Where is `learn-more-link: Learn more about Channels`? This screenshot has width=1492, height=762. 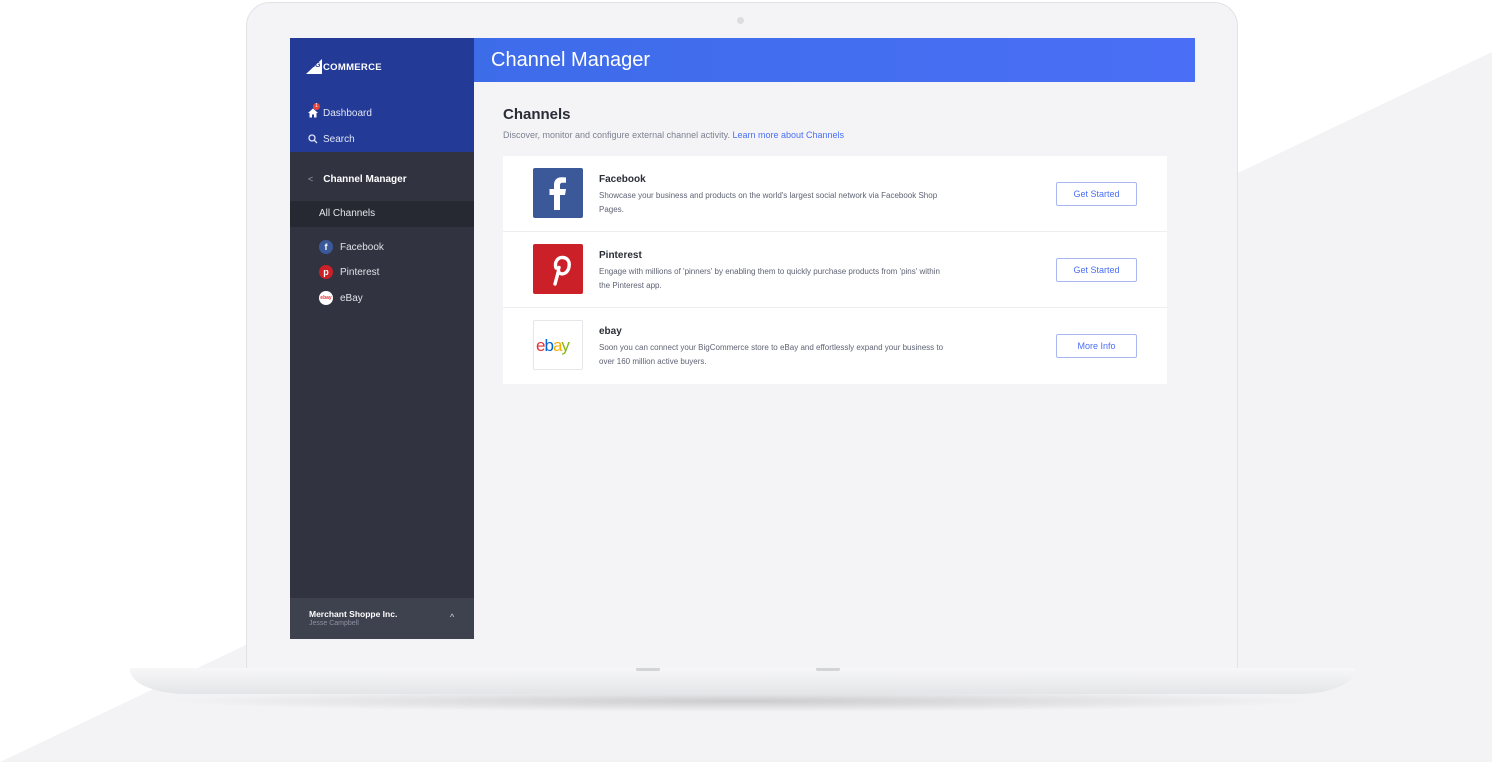 learn-more-link: Learn more about Channels is located at coordinates (788, 135).